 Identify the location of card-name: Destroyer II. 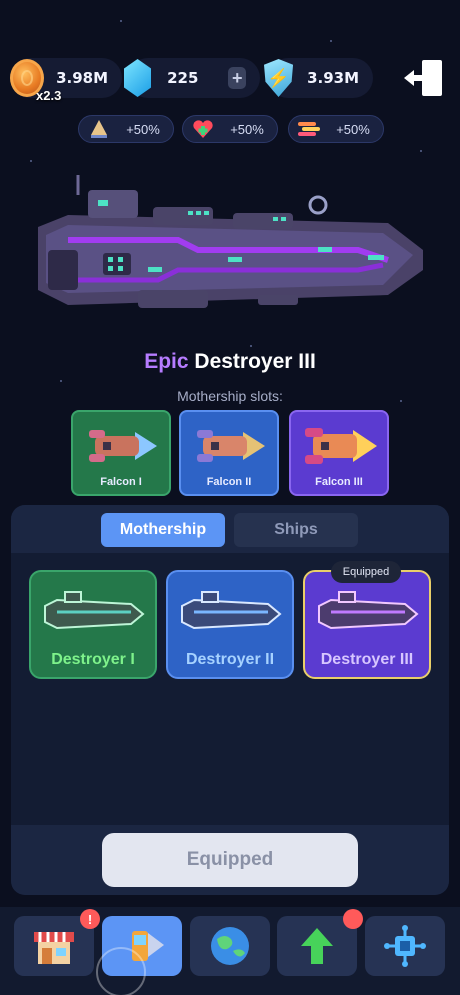
(230, 659).